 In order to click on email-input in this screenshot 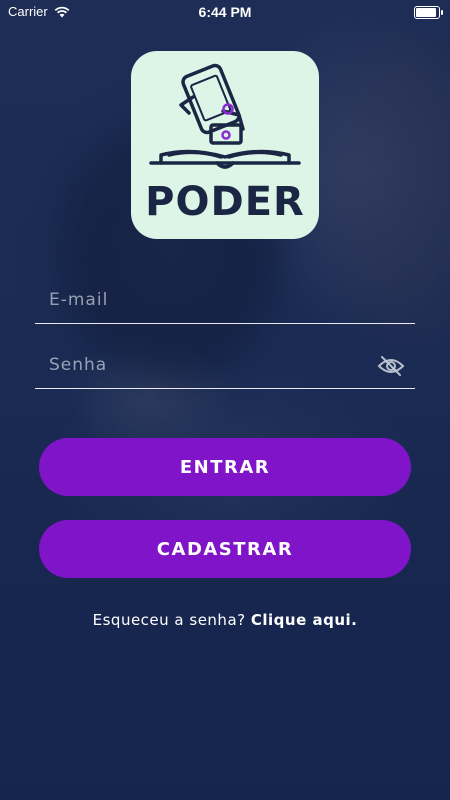, I will do `click(209, 300)`.